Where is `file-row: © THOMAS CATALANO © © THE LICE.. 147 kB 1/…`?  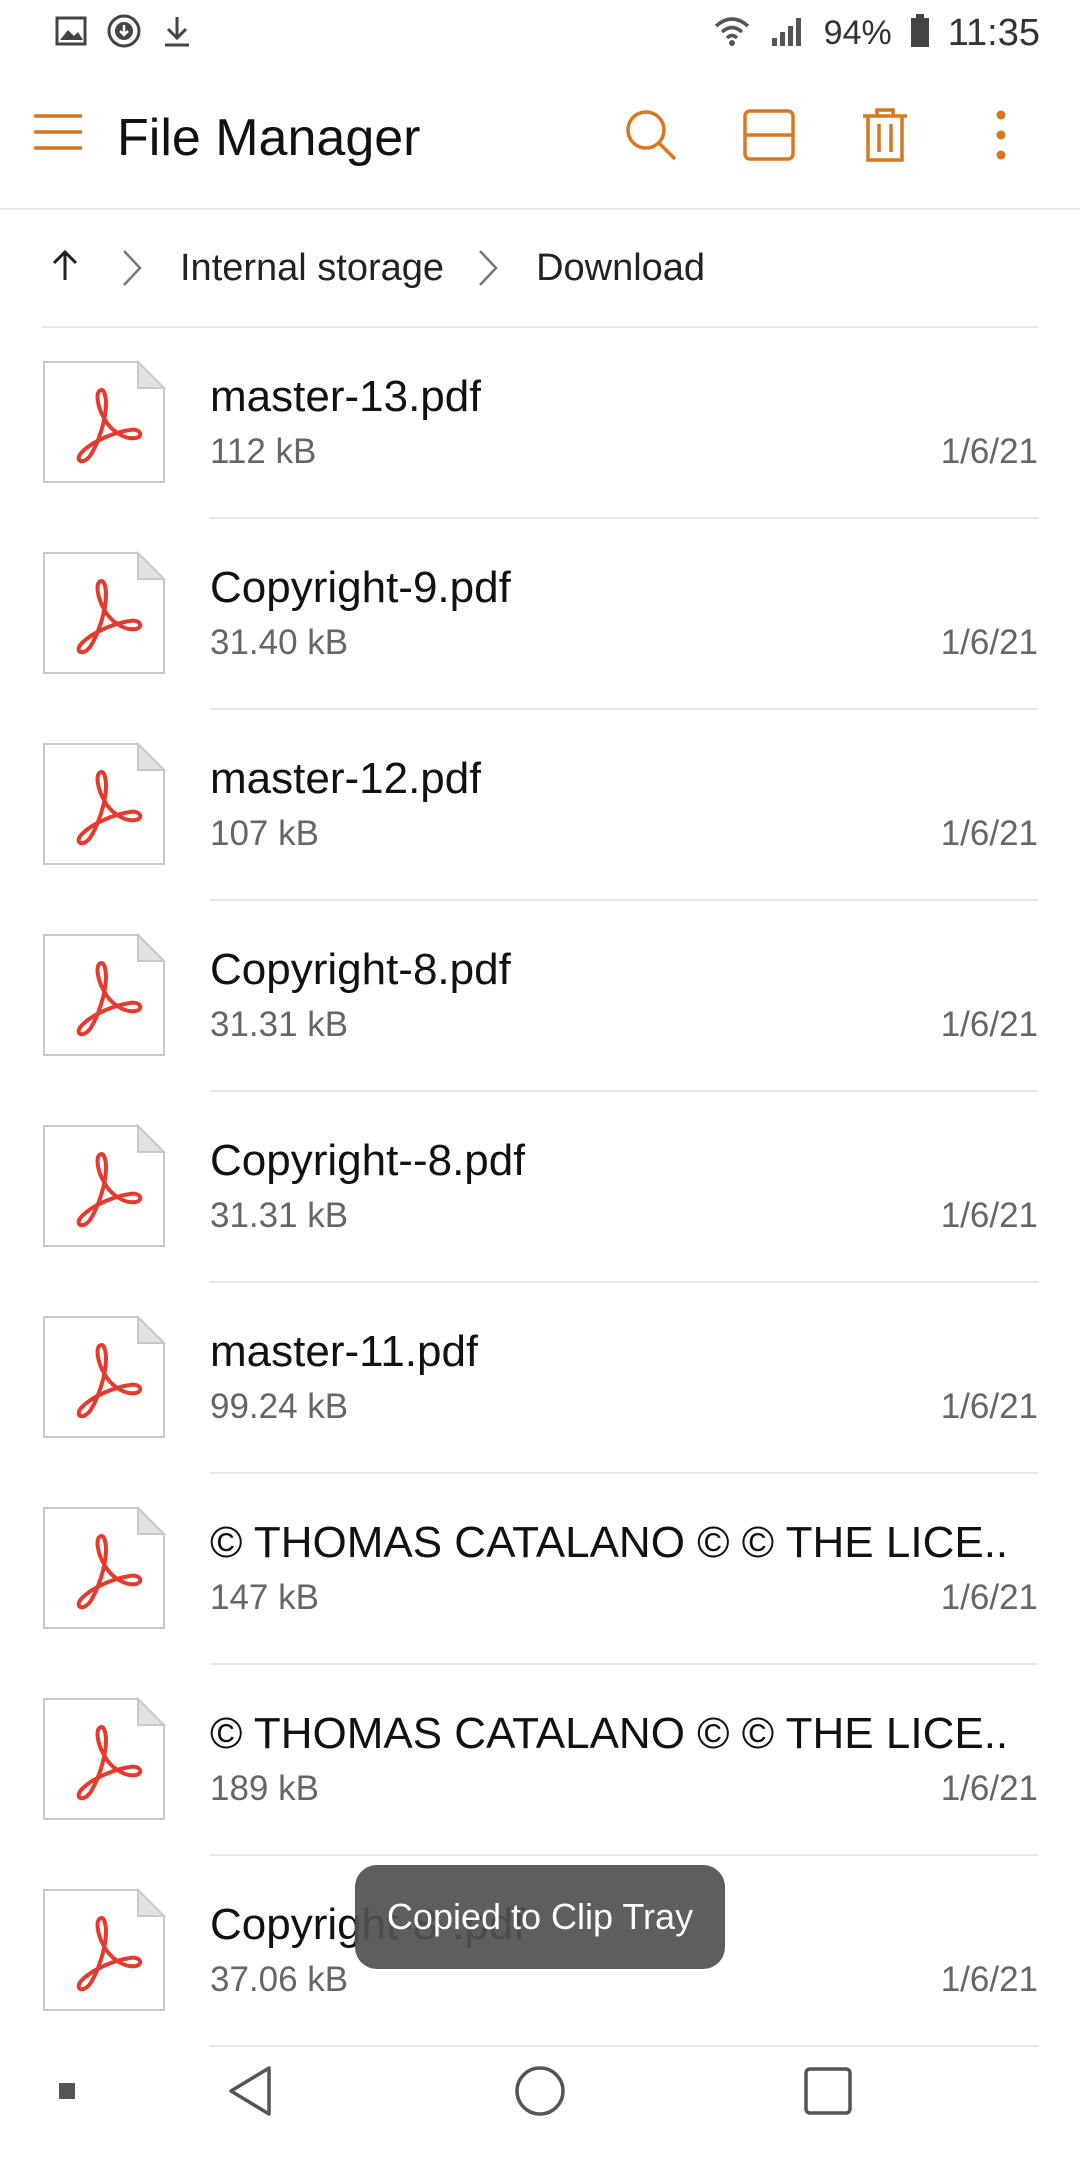 file-row: © THOMAS CATALANO © © THE LICE.. 147 kB 1/… is located at coordinates (540, 1569).